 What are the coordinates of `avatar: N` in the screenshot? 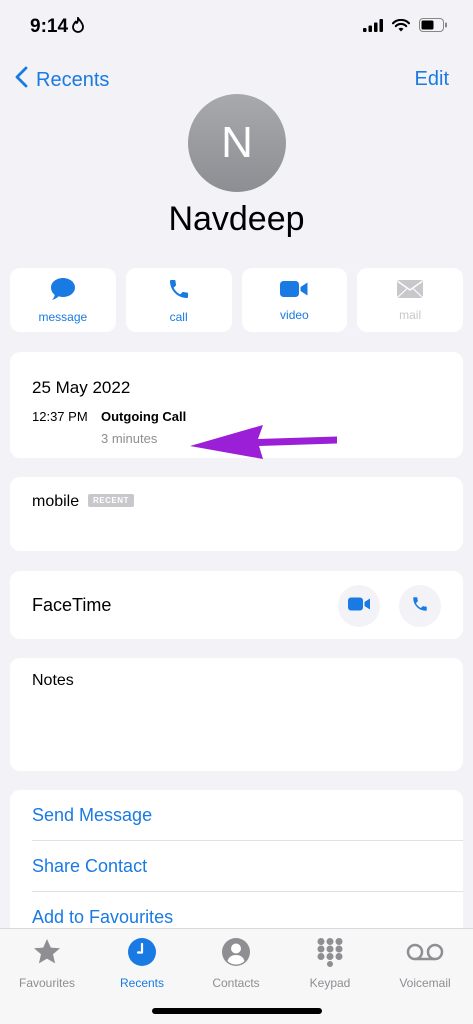 It's located at (237, 143).